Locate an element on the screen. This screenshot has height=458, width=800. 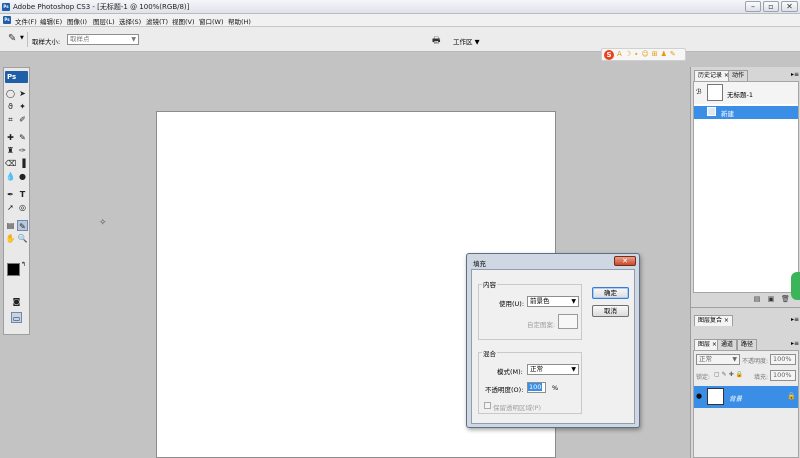
notes-tool-icon: ▤ is located at coordinates (10, 225).